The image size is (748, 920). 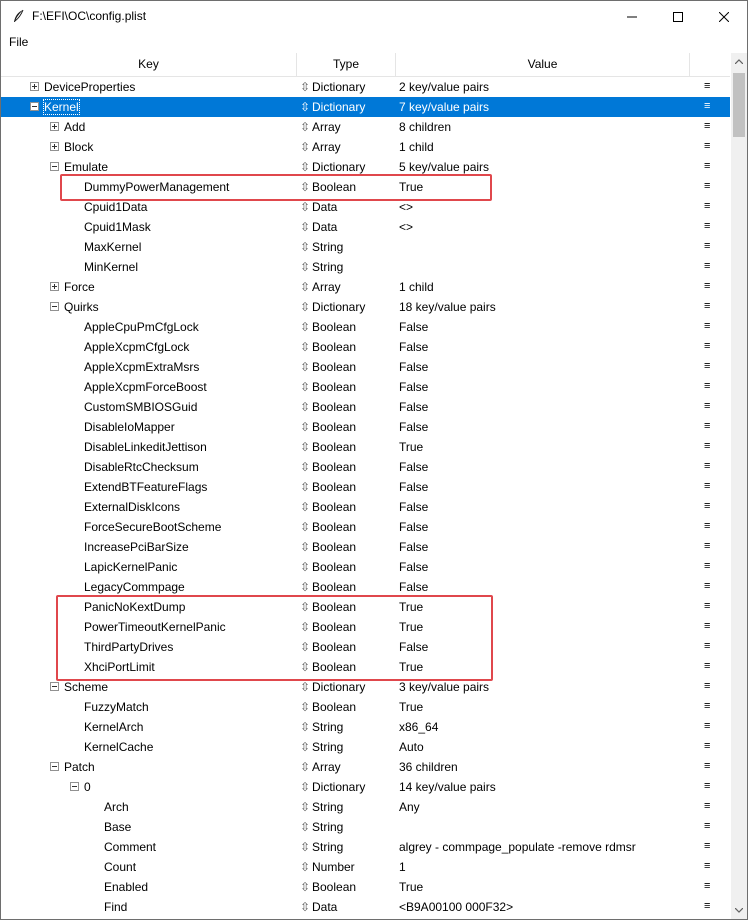 I want to click on column-header-value: Value, so click(x=542, y=64).